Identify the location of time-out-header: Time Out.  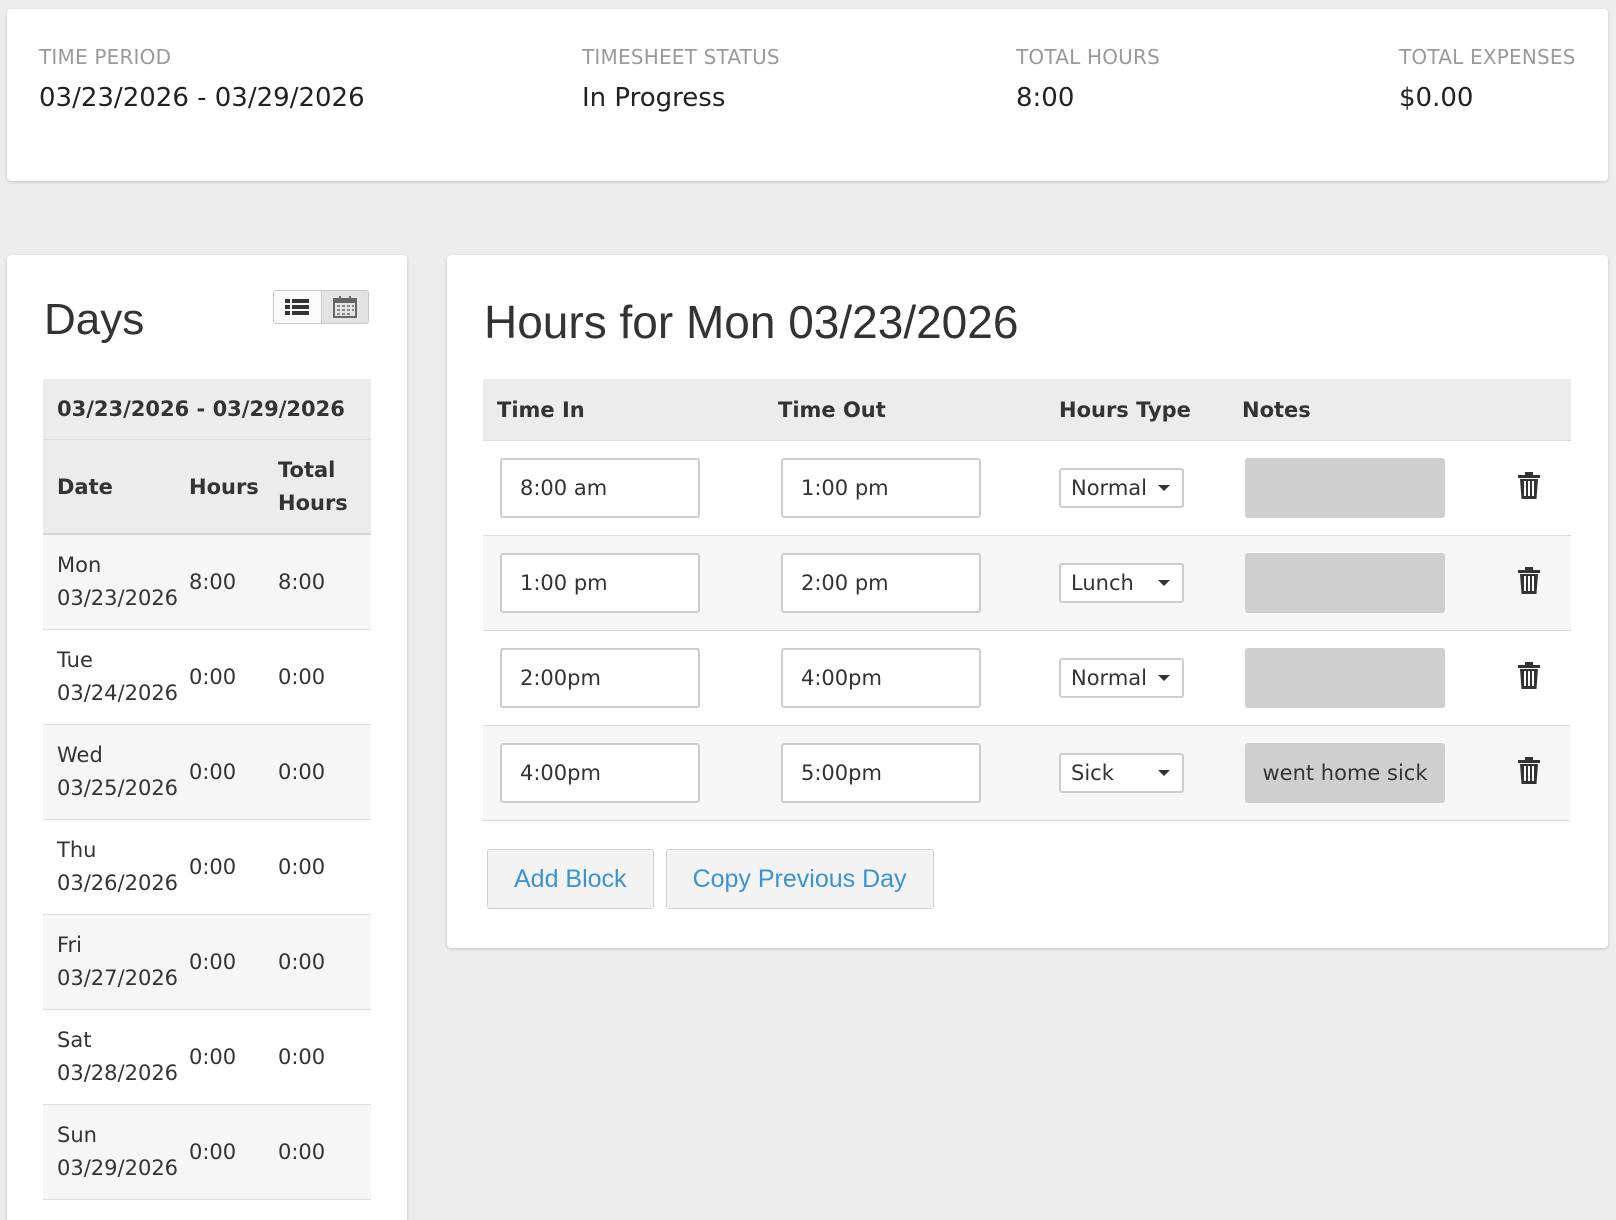
(832, 409).